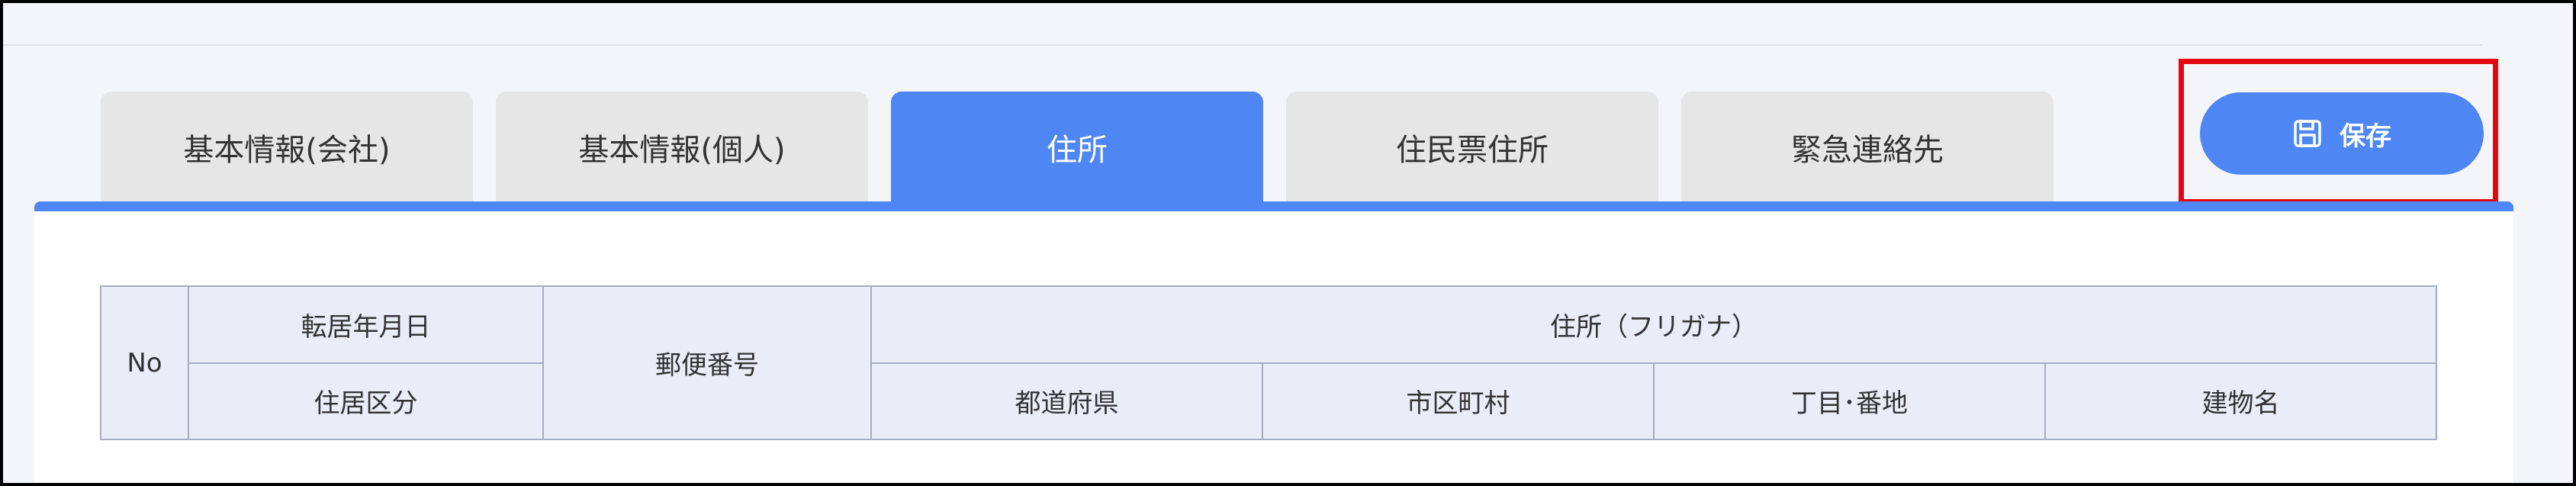  I want to click on dashed-divider, so click(1268, 484).